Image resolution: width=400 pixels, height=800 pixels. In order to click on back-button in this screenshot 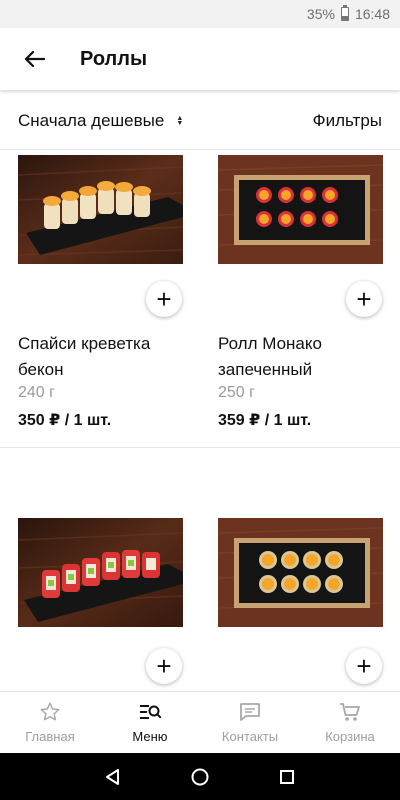, I will do `click(34, 59)`.